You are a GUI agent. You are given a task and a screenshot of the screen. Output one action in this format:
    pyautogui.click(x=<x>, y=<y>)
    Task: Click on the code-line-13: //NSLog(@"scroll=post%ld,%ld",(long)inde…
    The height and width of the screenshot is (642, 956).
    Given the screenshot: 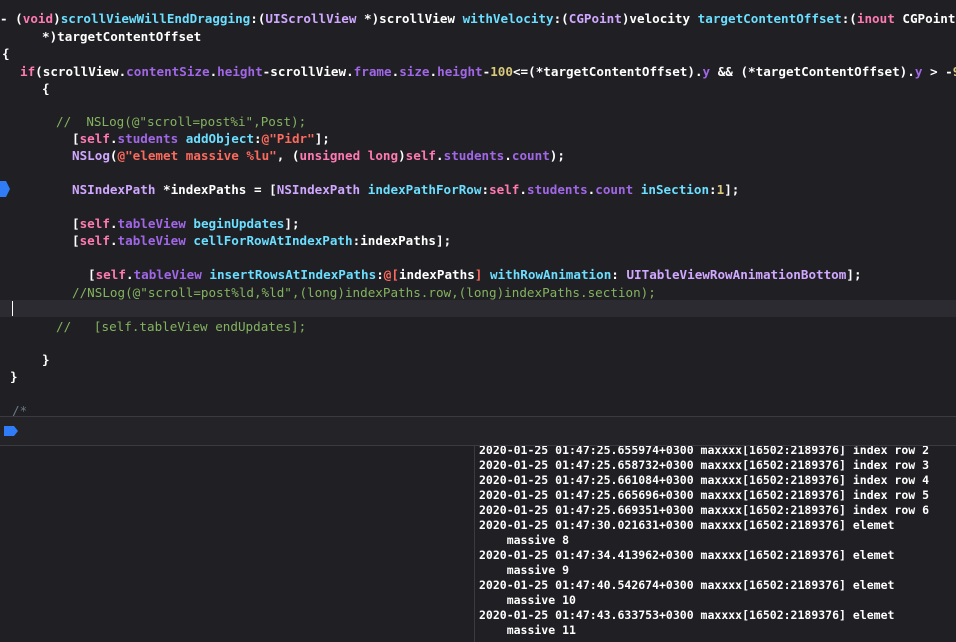 What is the action you would take?
    pyautogui.click(x=364, y=292)
    